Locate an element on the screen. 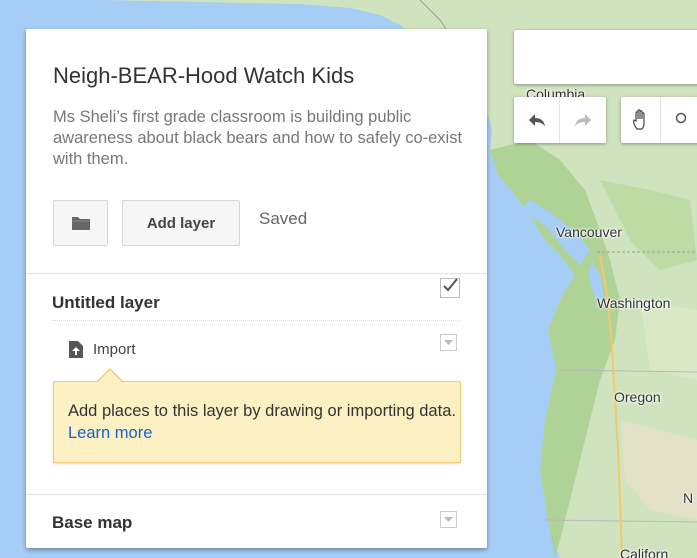 This screenshot has height=558, width=697. layer-name: Untitled layer is located at coordinates (106, 303).